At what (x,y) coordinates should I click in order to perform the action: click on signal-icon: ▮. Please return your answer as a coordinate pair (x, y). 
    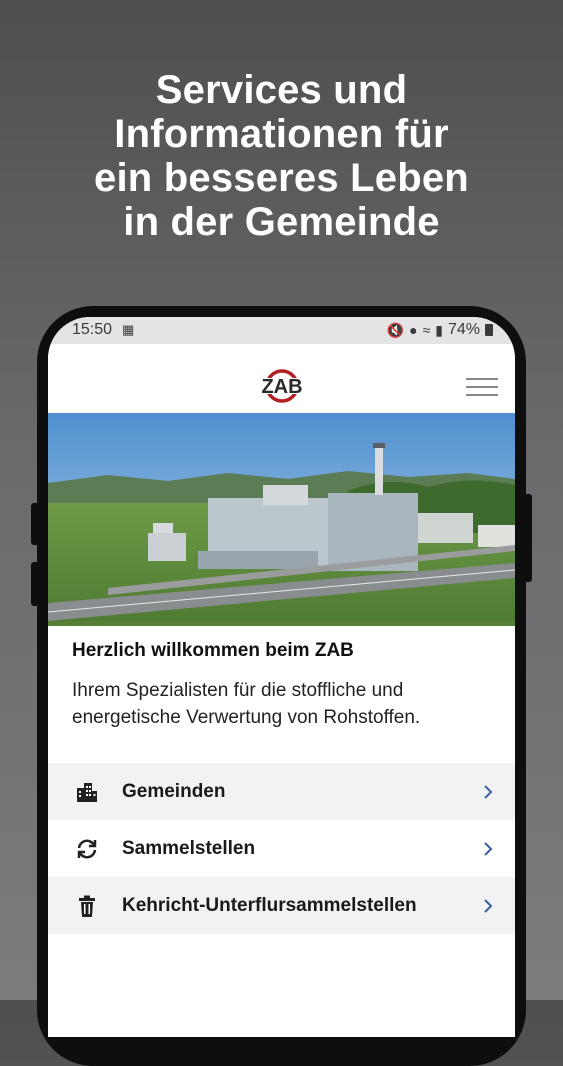
    Looking at the image, I should click on (439, 329).